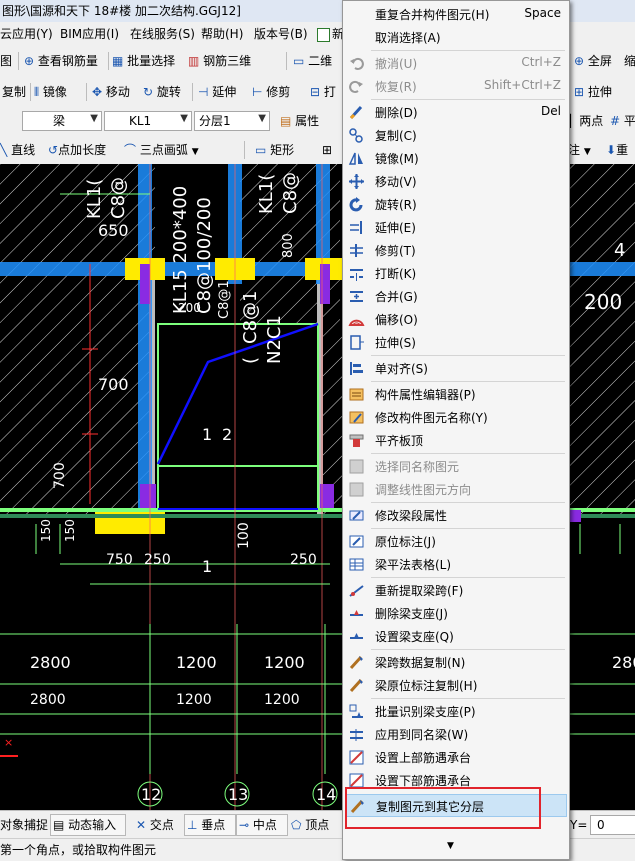 The height and width of the screenshot is (861, 635). What do you see at coordinates (593, 92) in the screenshot?
I see `stretch-button: ⊞ 拉伸` at bounding box center [593, 92].